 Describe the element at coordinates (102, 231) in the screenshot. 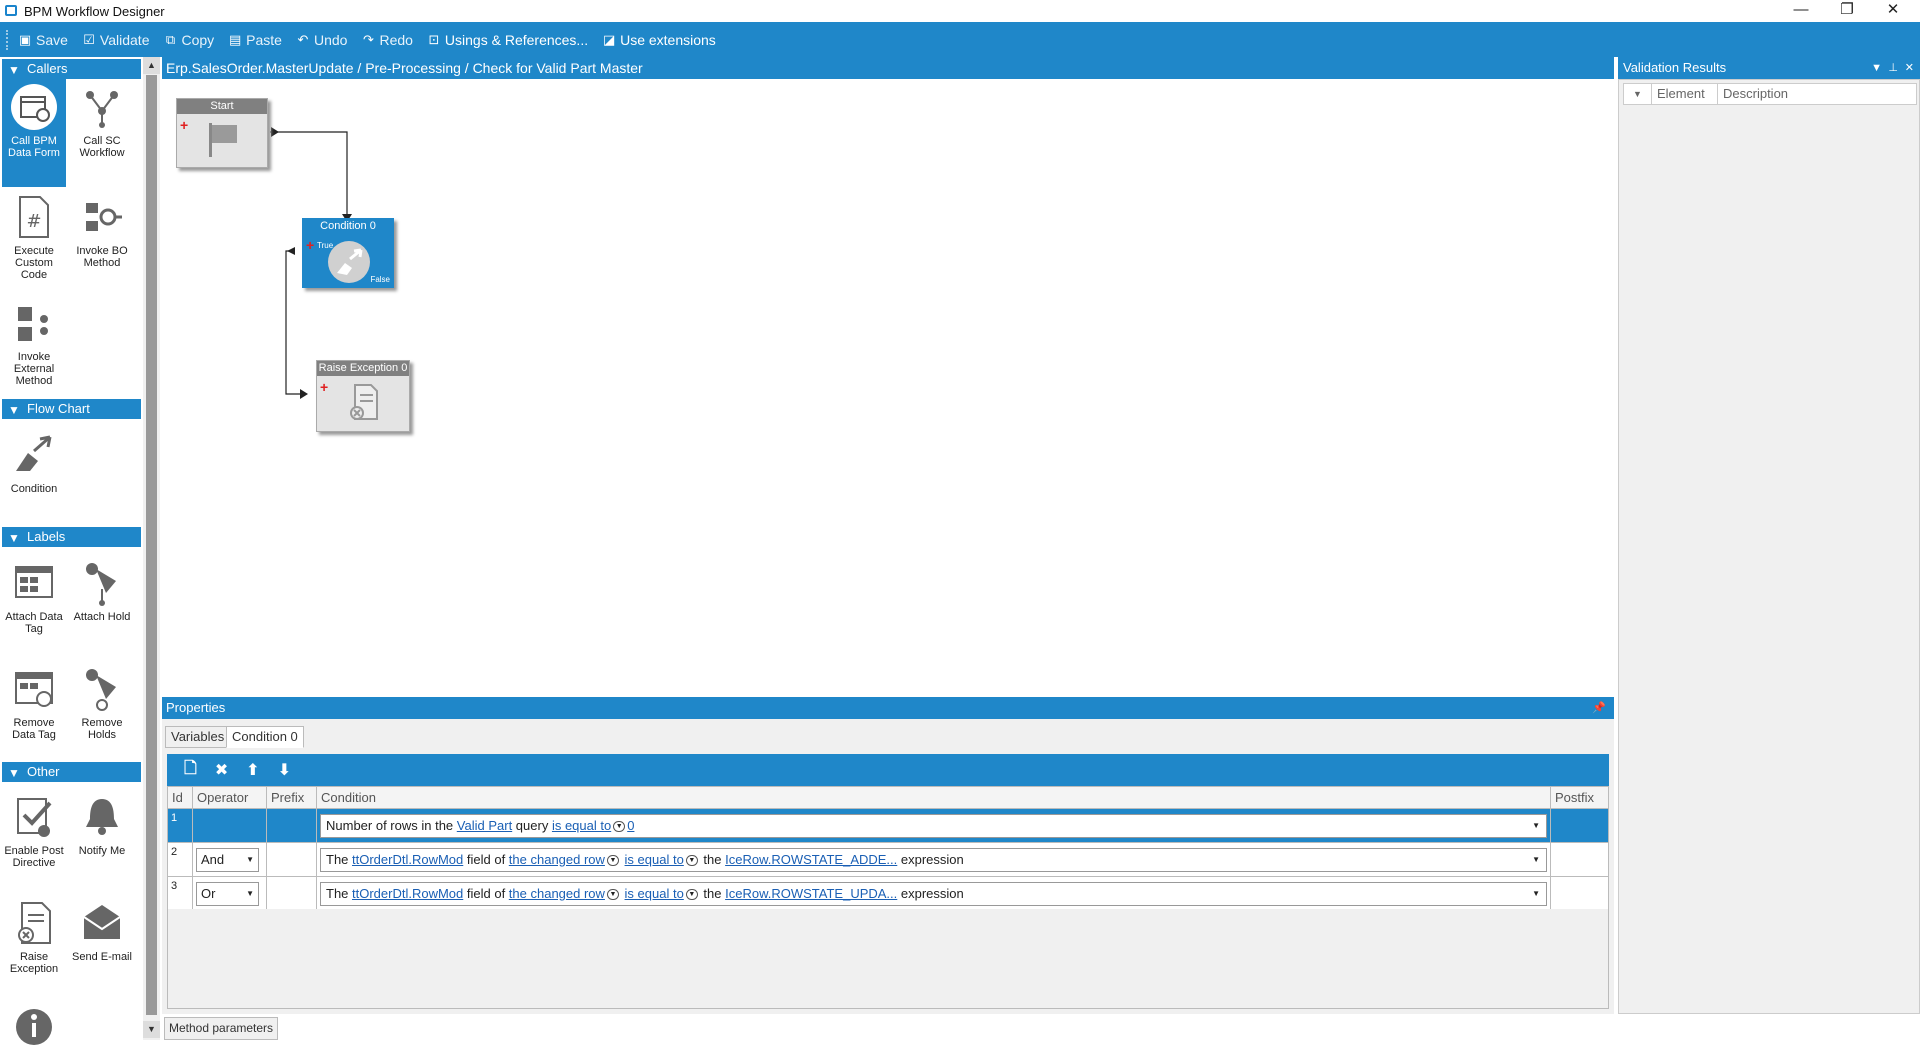

I see `tool-invoke-bo-method: Invoke BO Method` at that location.